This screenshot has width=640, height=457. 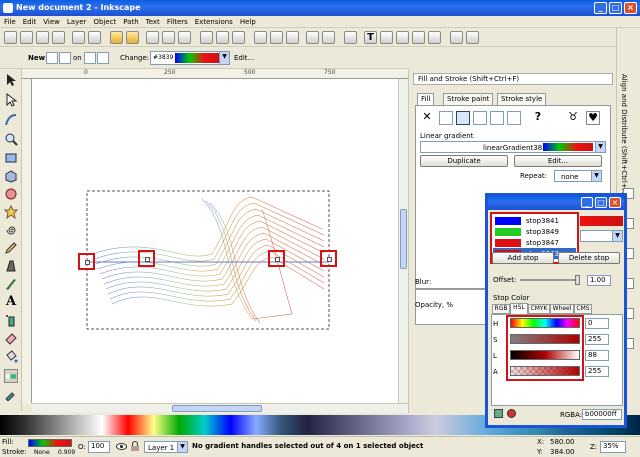 What do you see at coordinates (464, 161) in the screenshot?
I see `duplicate-button: Duplicate` at bounding box center [464, 161].